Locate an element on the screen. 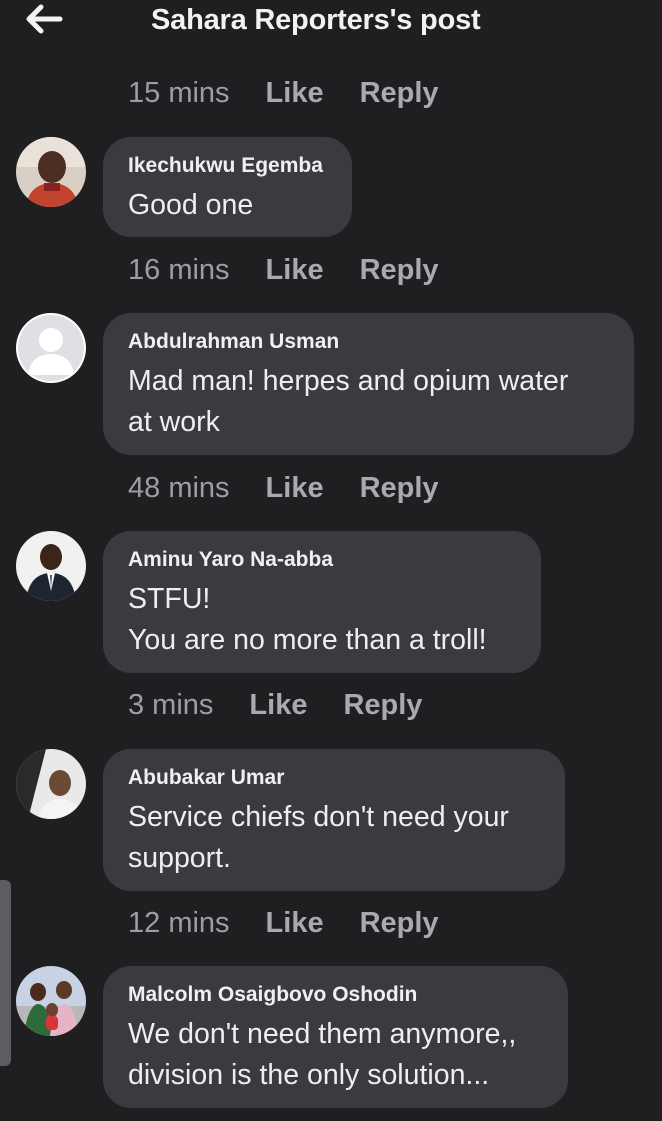 This screenshot has width=662, height=1121. comment-meta-row: 16 mins Like Reply is located at coordinates (283, 270).